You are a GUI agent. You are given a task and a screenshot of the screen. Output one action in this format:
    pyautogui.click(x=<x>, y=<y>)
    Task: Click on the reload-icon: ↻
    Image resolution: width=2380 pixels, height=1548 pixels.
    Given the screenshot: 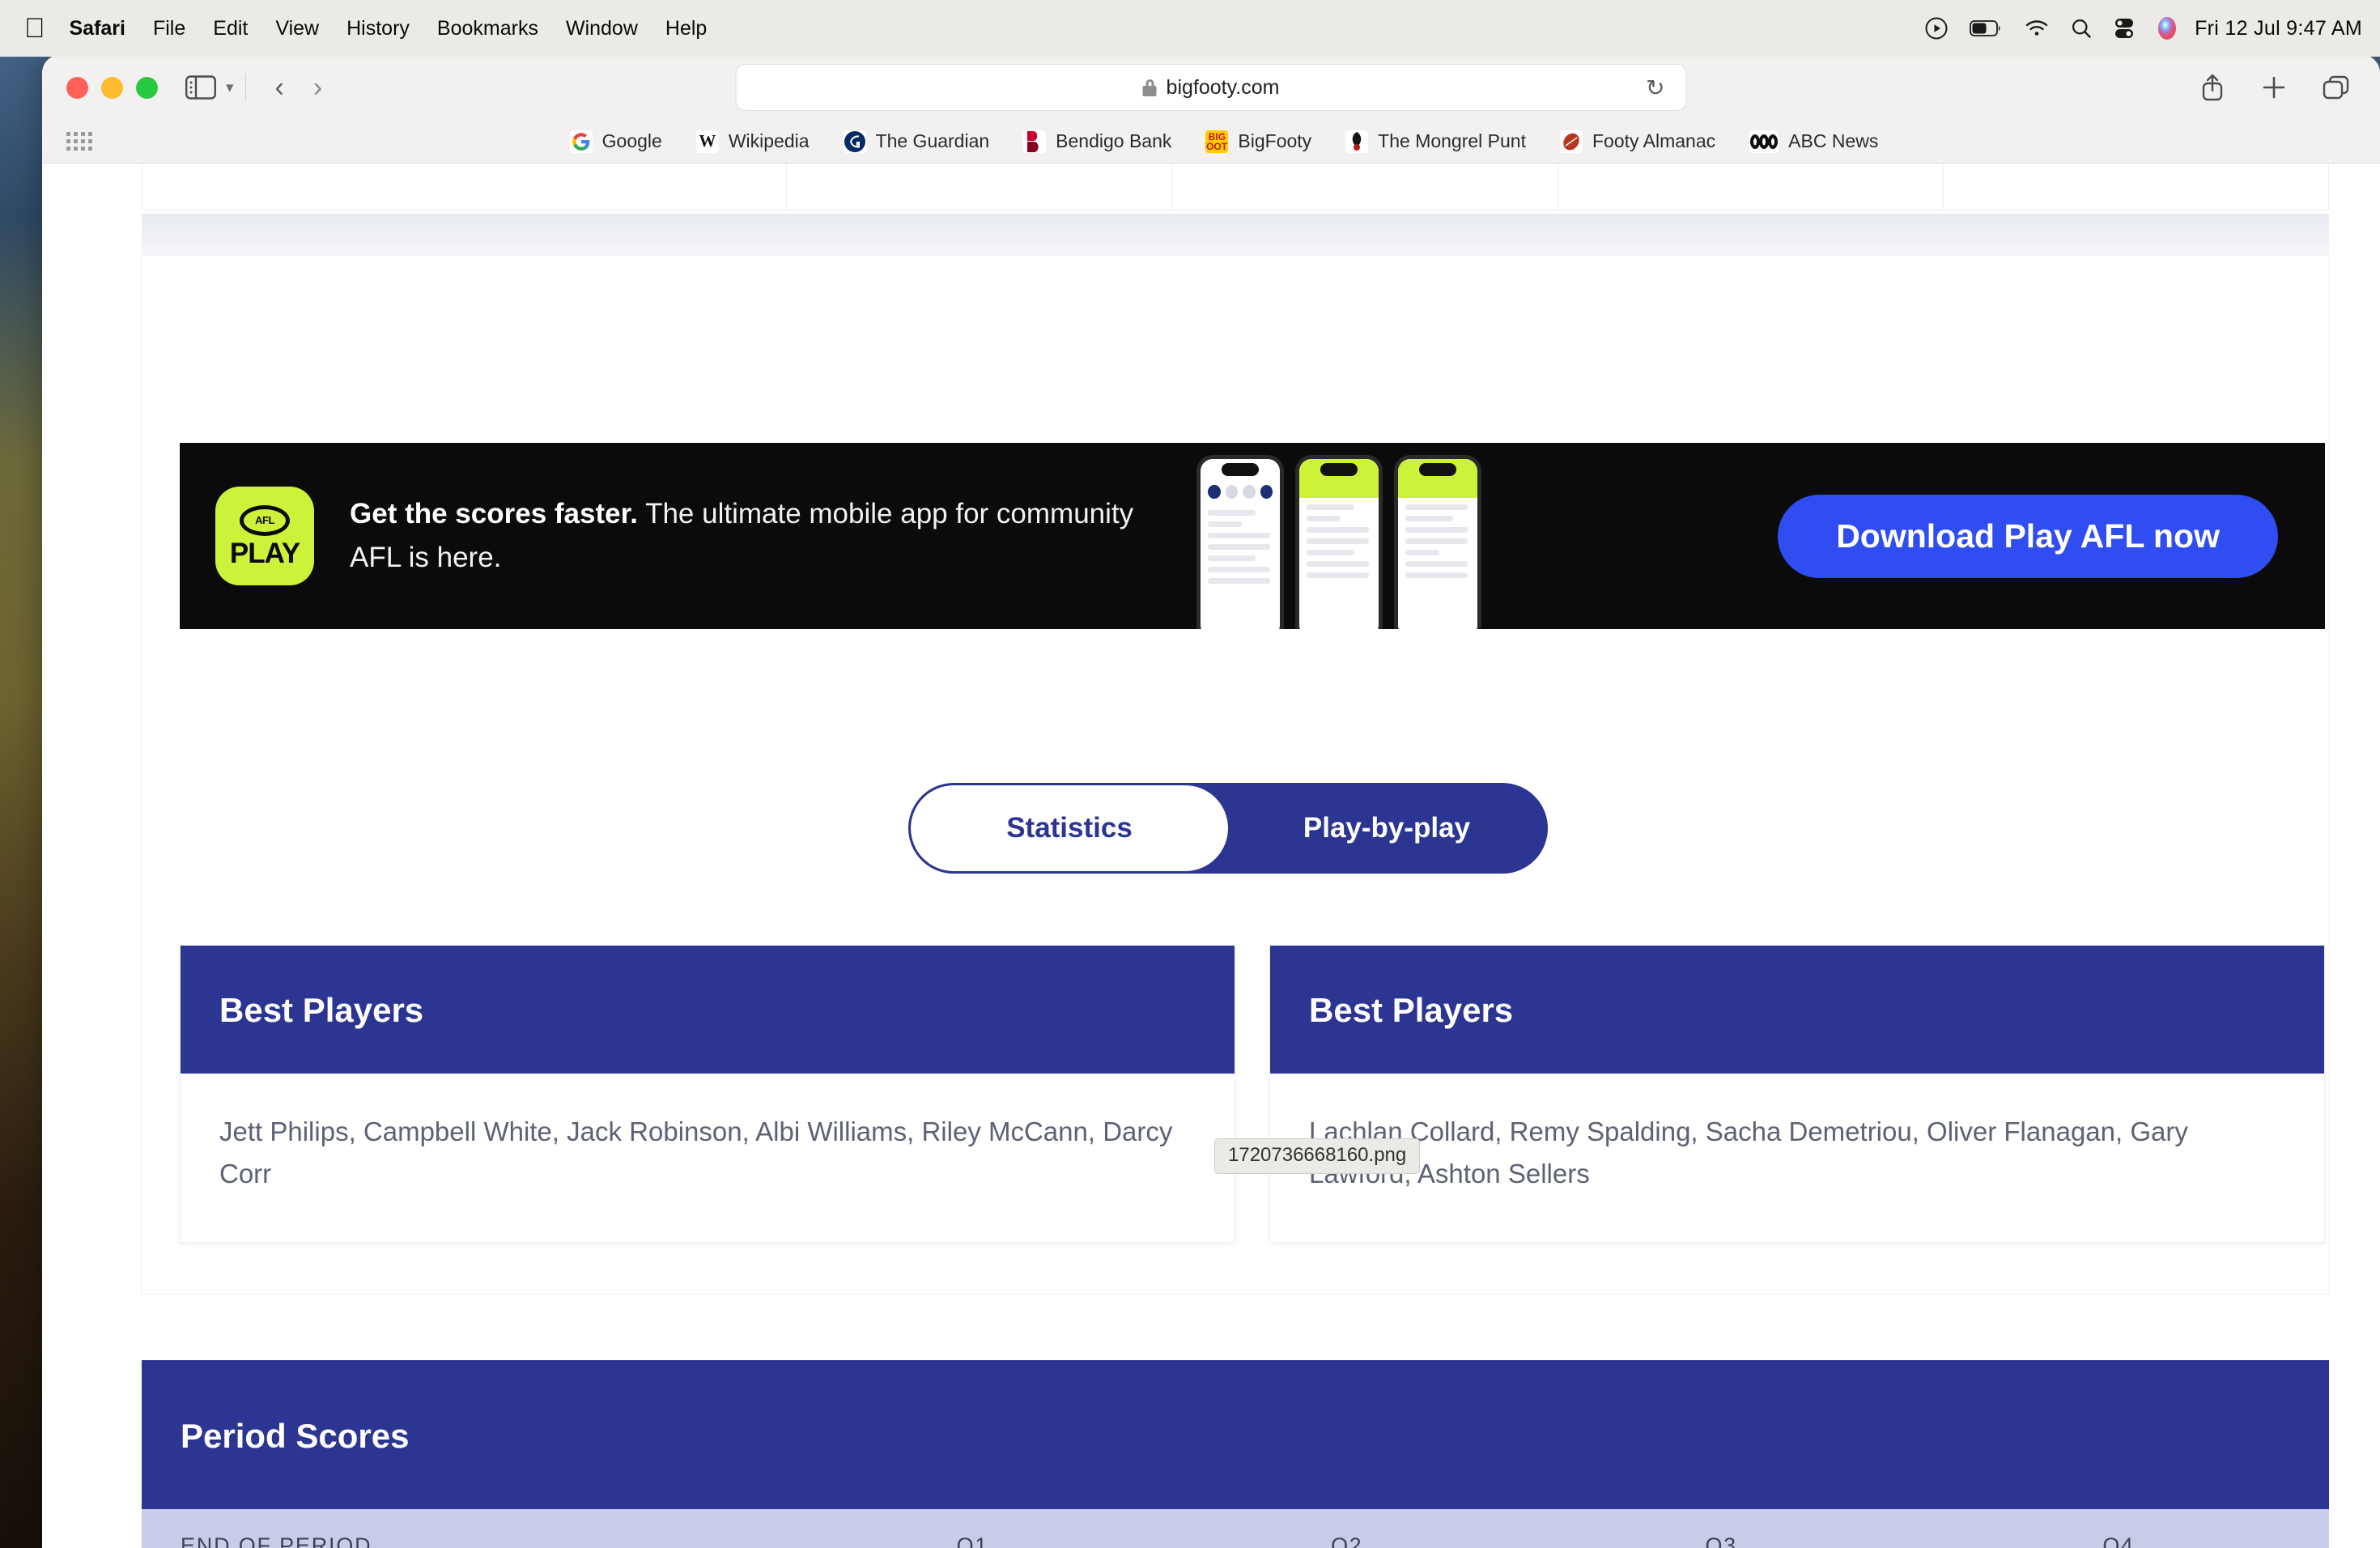 What is the action you would take?
    pyautogui.click(x=1655, y=87)
    